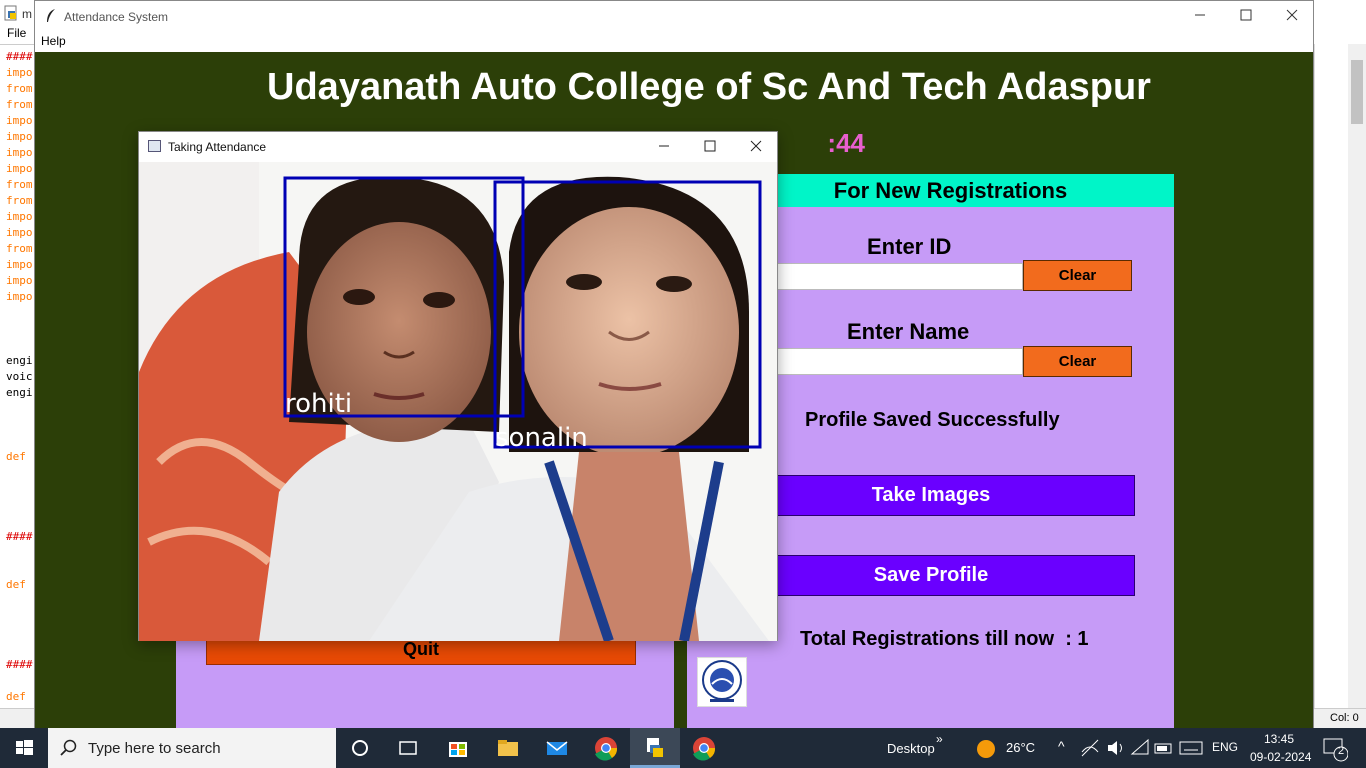 Image resolution: width=1366 pixels, height=768 pixels. What do you see at coordinates (508, 748) in the screenshot?
I see `file-explorer-icon` at bounding box center [508, 748].